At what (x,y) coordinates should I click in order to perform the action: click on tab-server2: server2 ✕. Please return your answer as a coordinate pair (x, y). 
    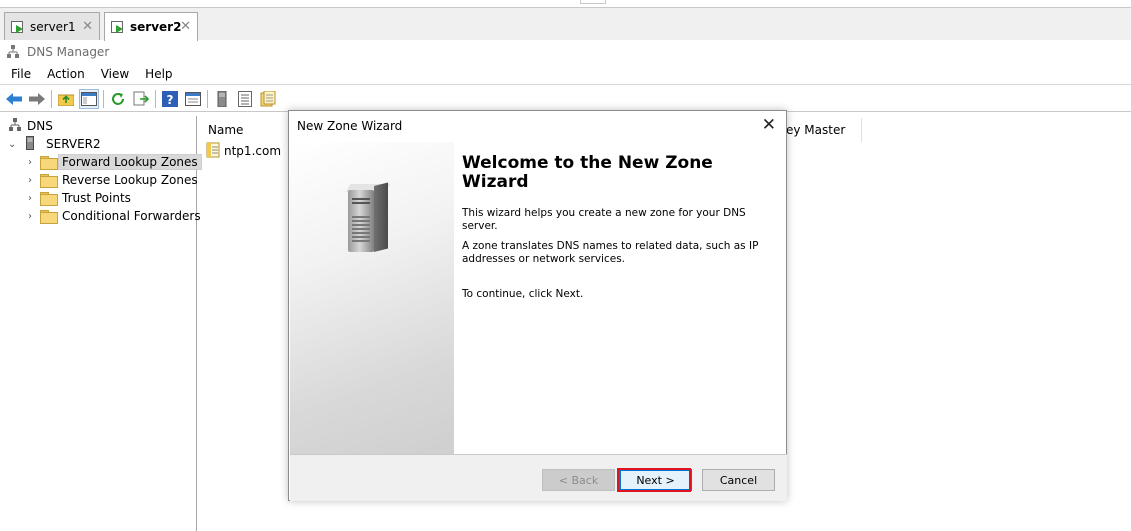
    Looking at the image, I should click on (151, 26).